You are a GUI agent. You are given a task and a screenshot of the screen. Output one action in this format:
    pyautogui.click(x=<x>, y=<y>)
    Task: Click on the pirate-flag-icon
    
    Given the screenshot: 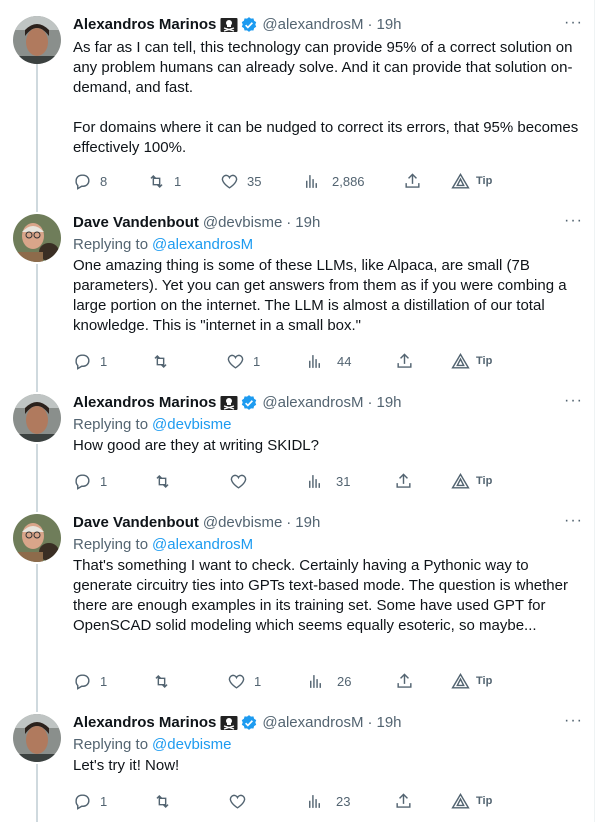 What is the action you would take?
    pyautogui.click(x=229, y=403)
    